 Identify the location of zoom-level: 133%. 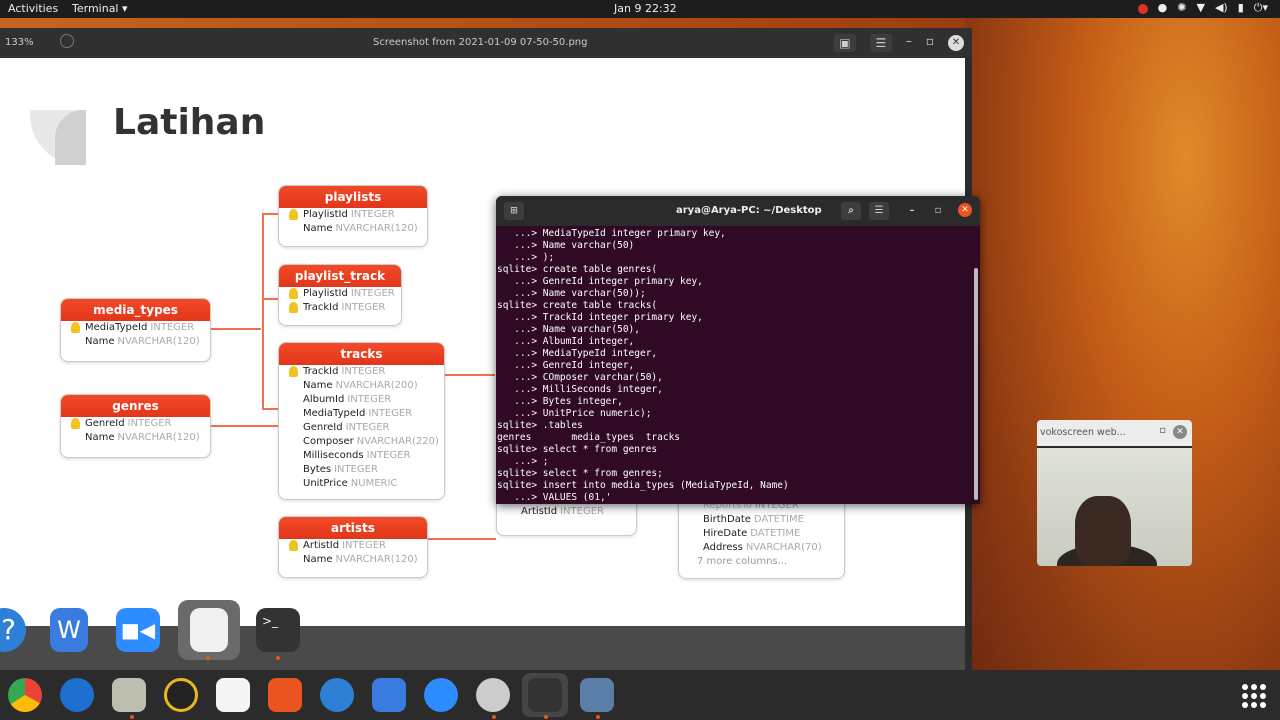
(19, 42).